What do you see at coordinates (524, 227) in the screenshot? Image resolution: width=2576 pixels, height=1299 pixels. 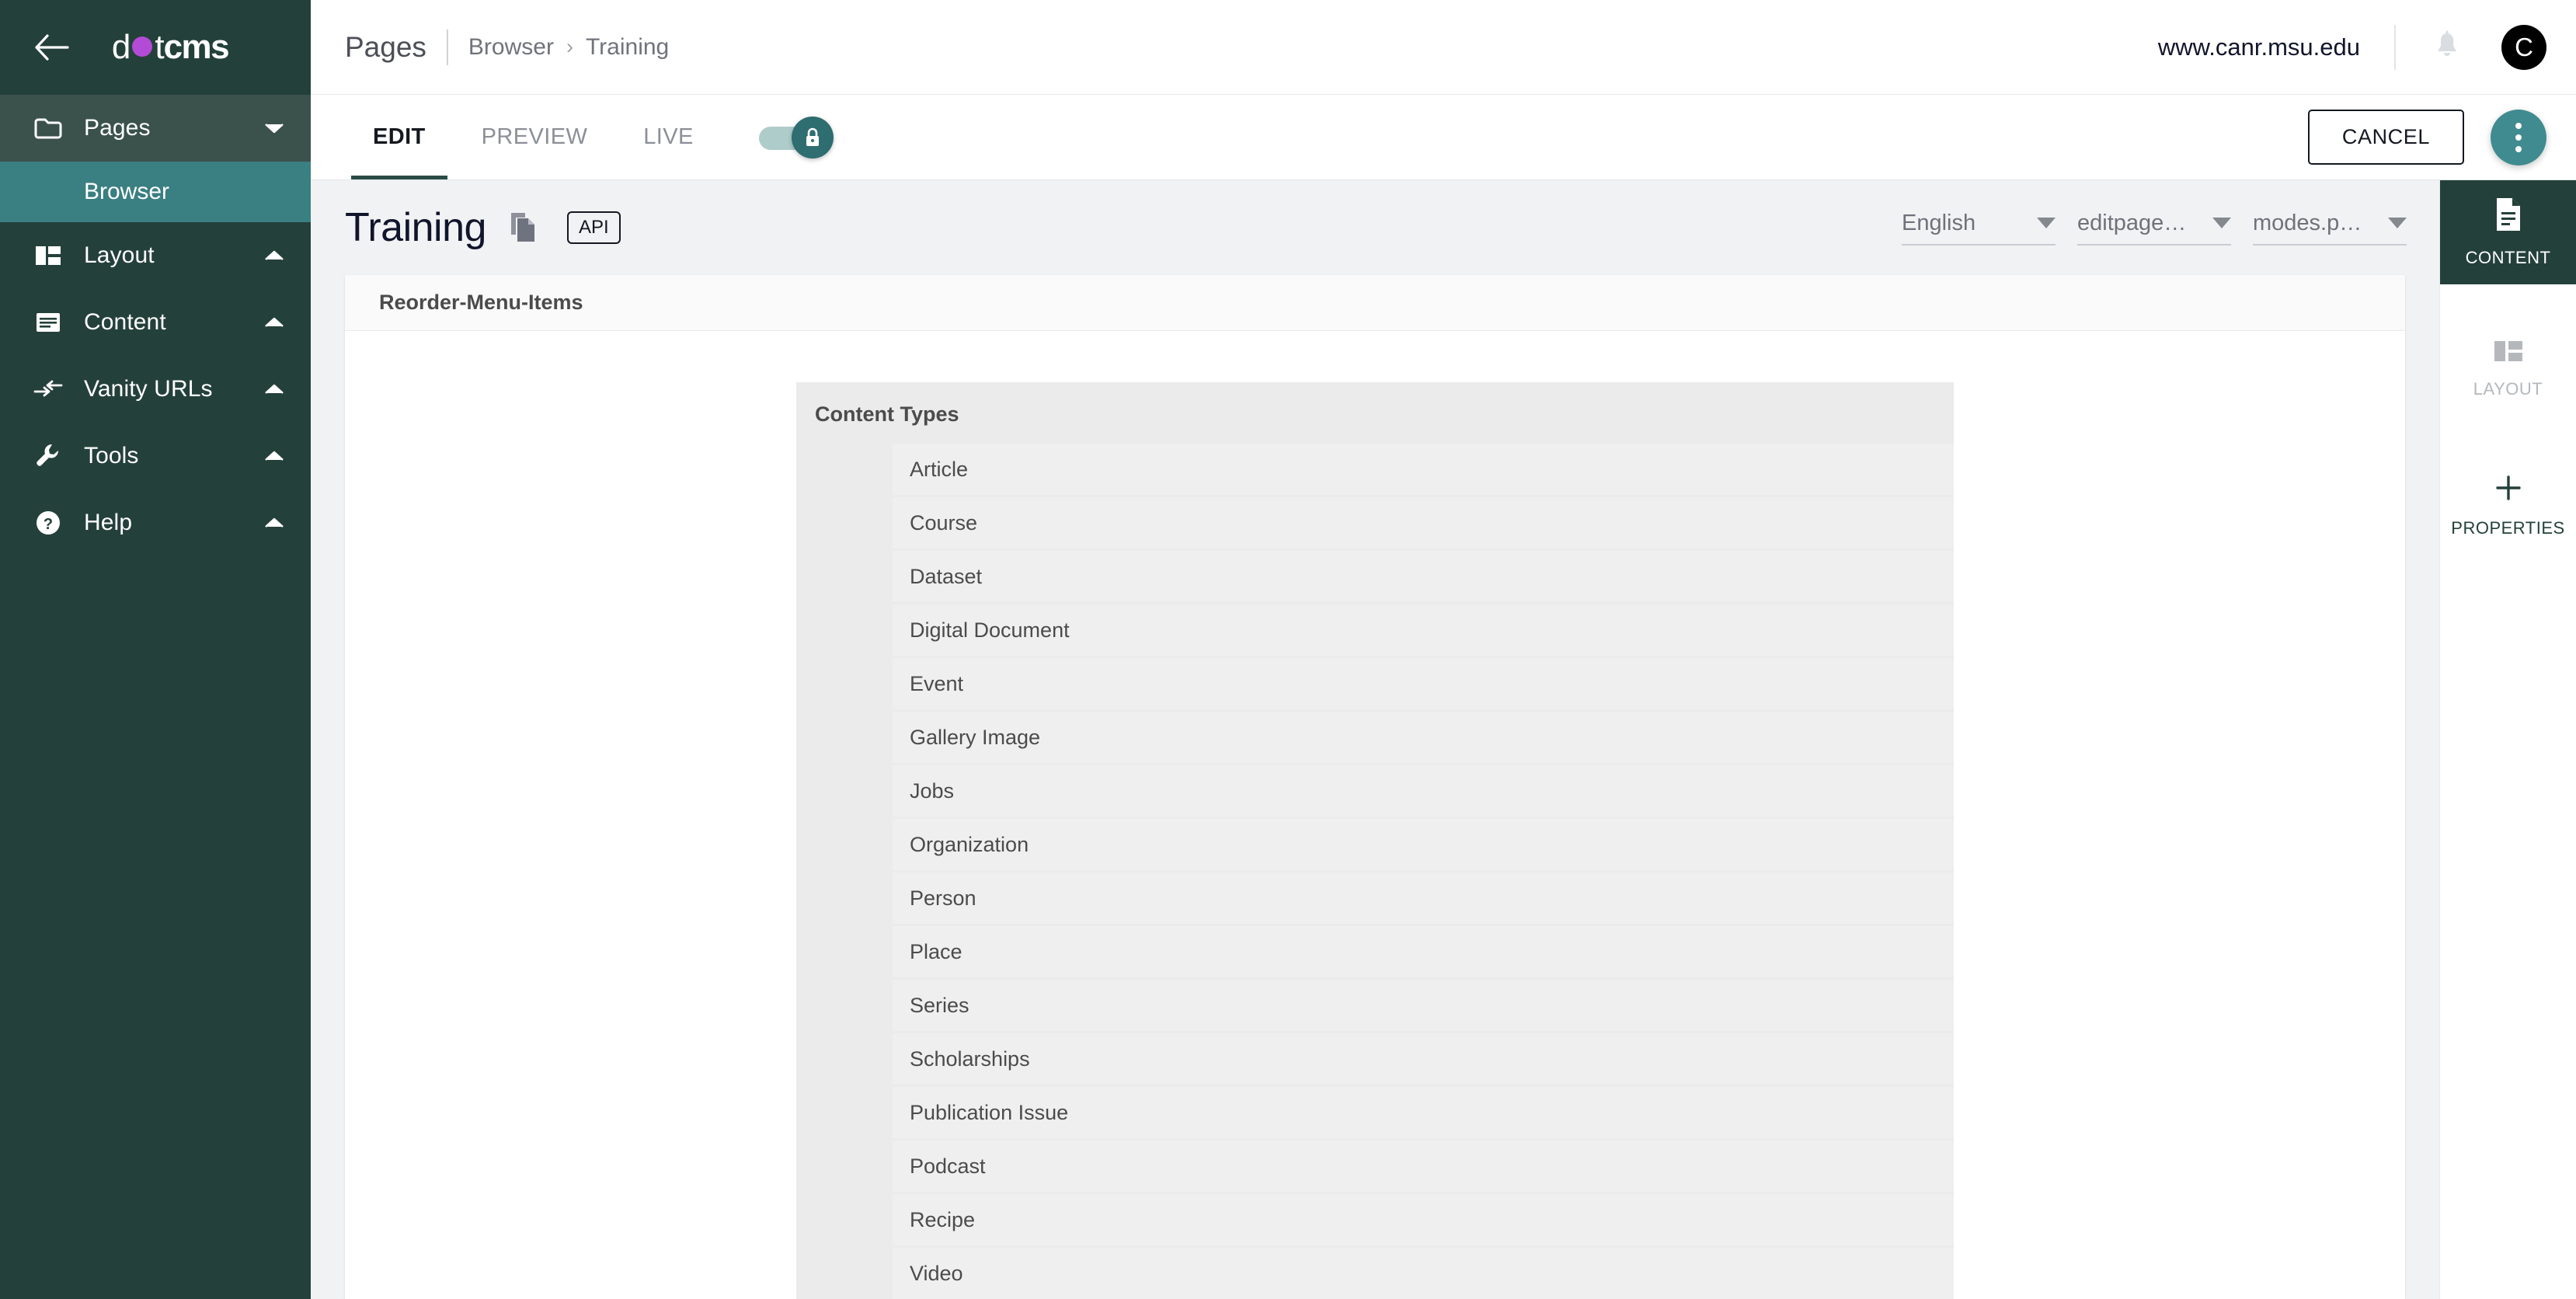 I see `copy-icon` at bounding box center [524, 227].